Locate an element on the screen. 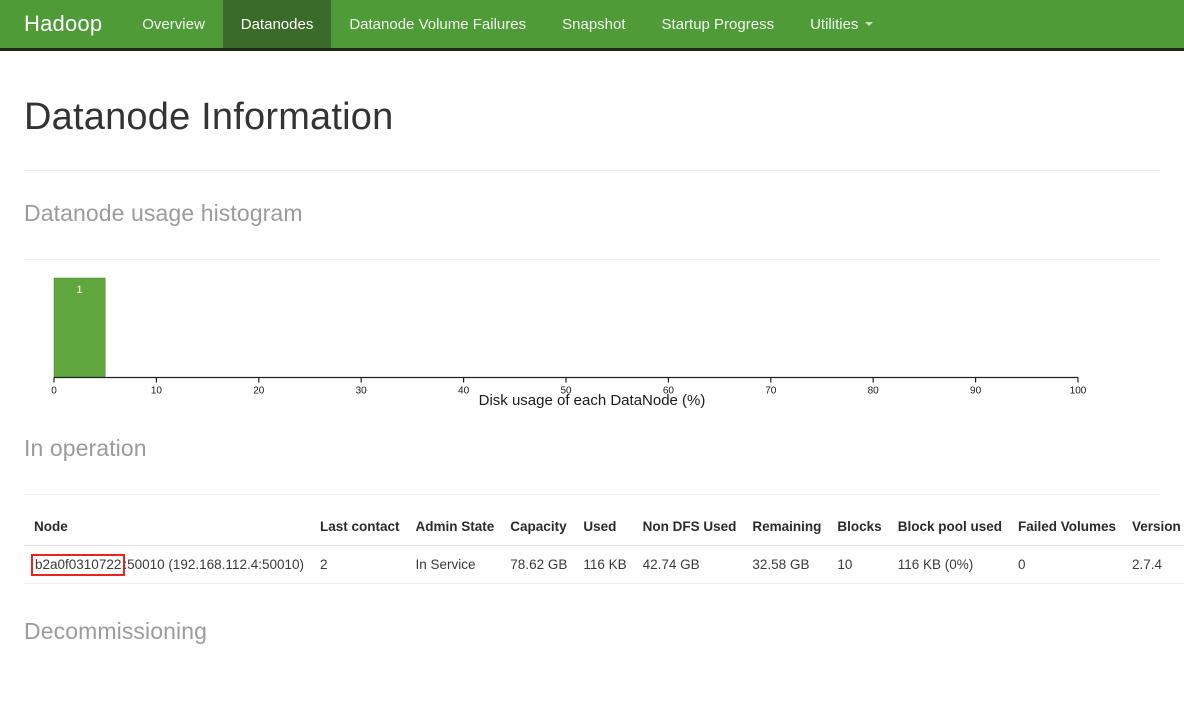 The width and height of the screenshot is (1184, 724). nav-item-overview: Overview is located at coordinates (173, 24).